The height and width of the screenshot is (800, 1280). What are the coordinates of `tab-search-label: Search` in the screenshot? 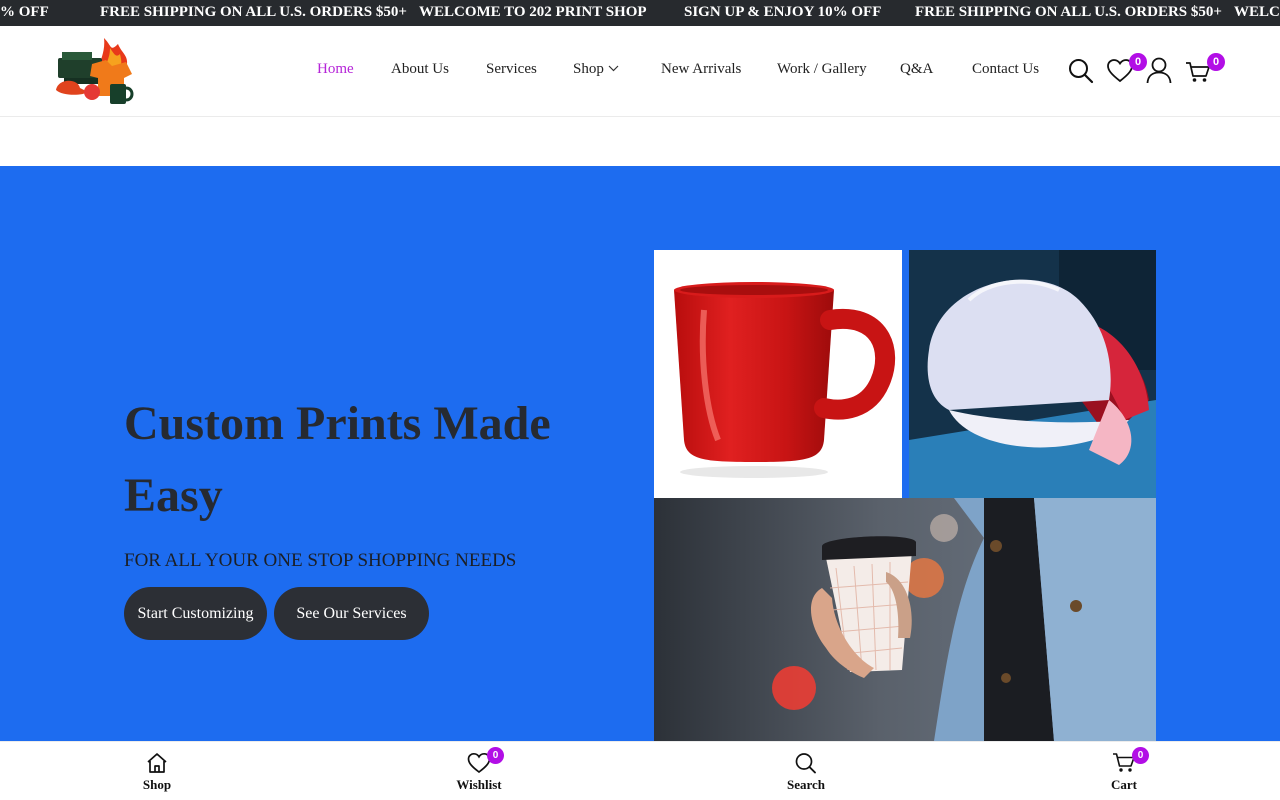 It's located at (806, 784).